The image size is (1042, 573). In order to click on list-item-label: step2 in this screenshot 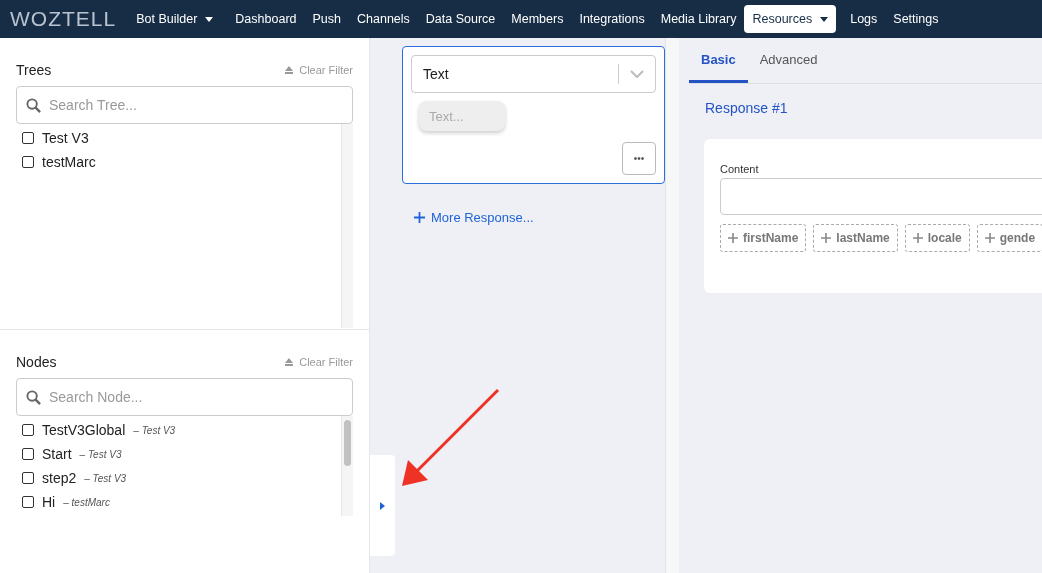, I will do `click(59, 478)`.